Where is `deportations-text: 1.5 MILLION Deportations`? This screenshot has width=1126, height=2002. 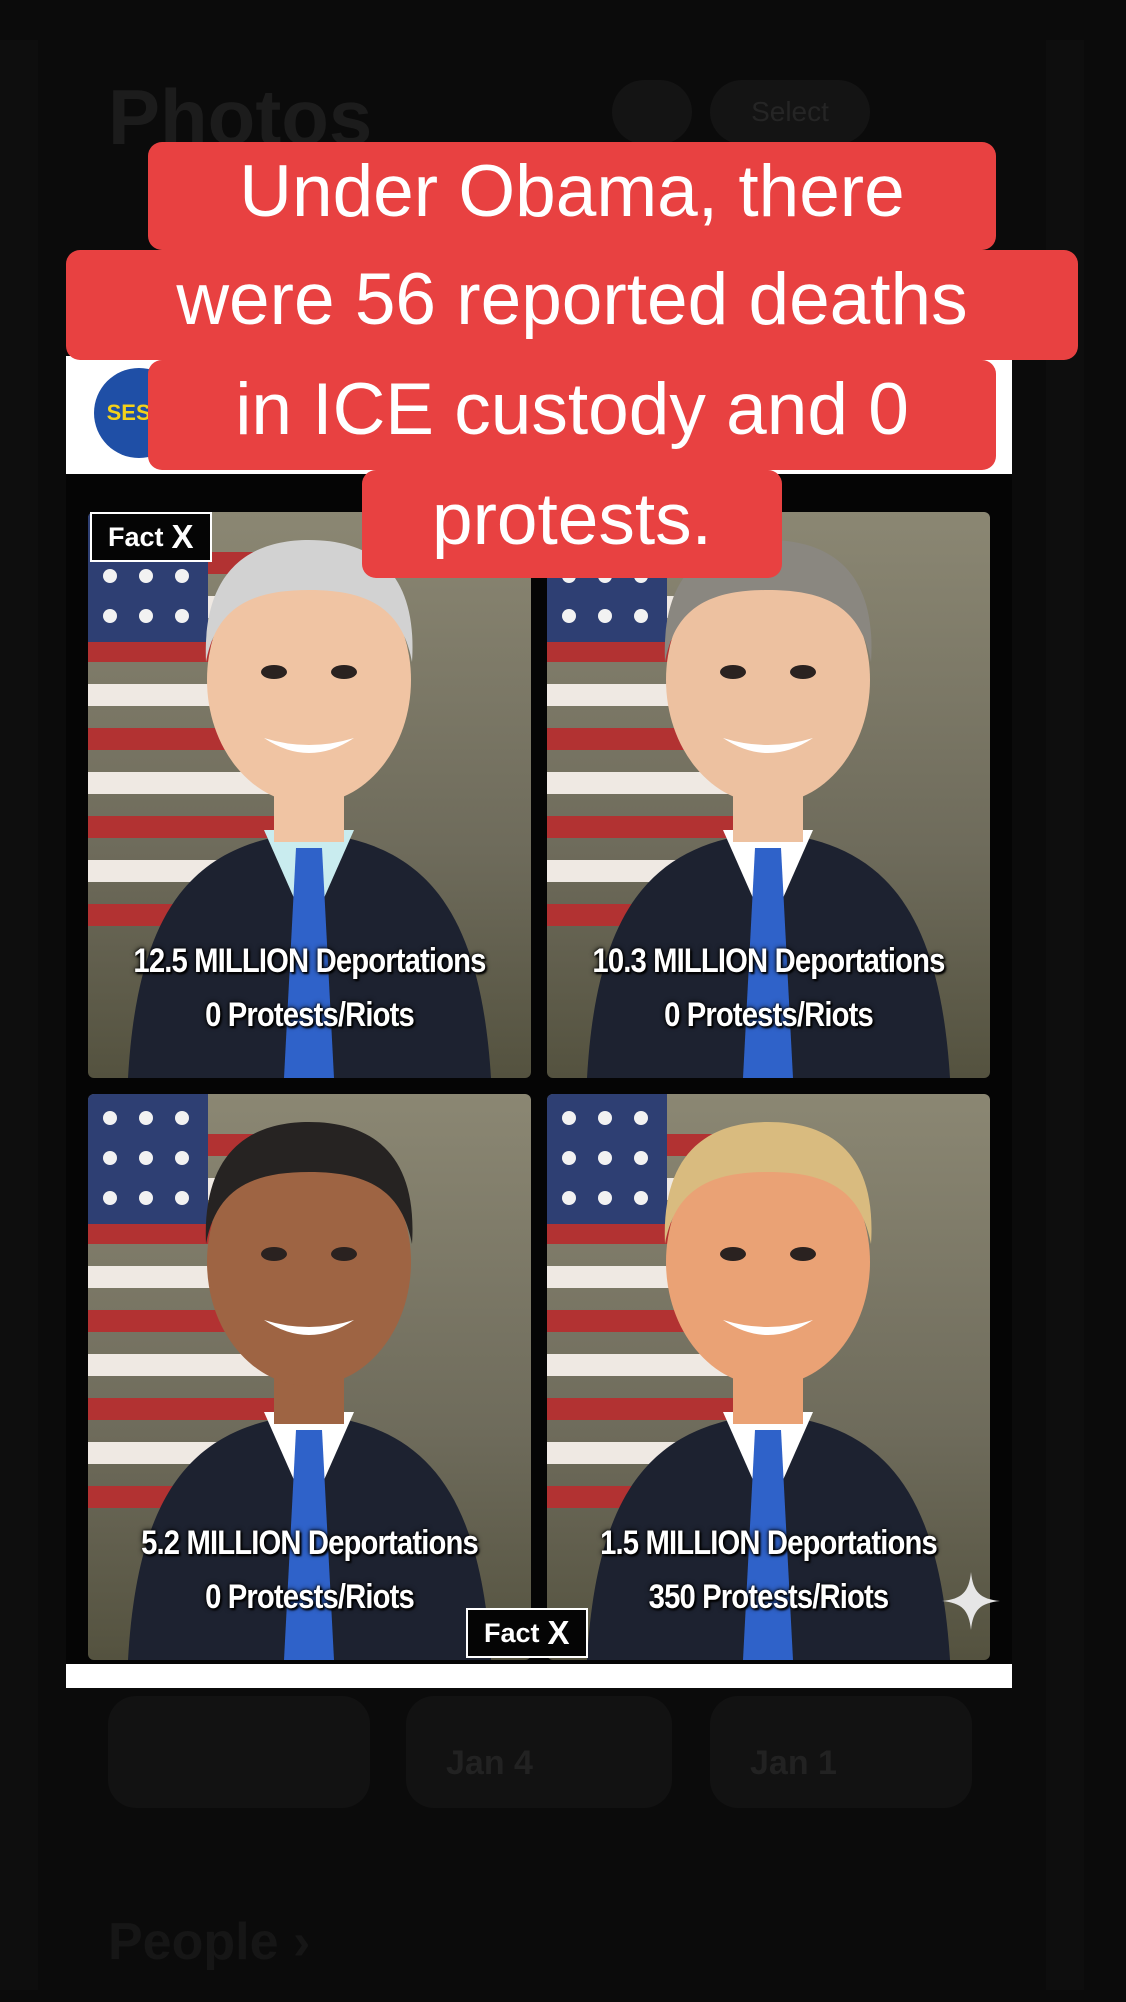
deportations-text: 1.5 MILLION Deportations is located at coordinates (769, 1543).